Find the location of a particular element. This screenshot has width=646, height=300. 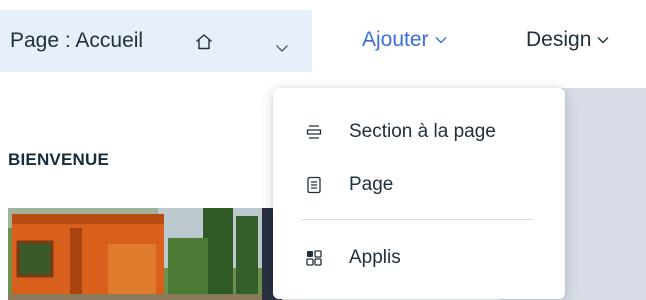

menu-divider is located at coordinates (417, 219).